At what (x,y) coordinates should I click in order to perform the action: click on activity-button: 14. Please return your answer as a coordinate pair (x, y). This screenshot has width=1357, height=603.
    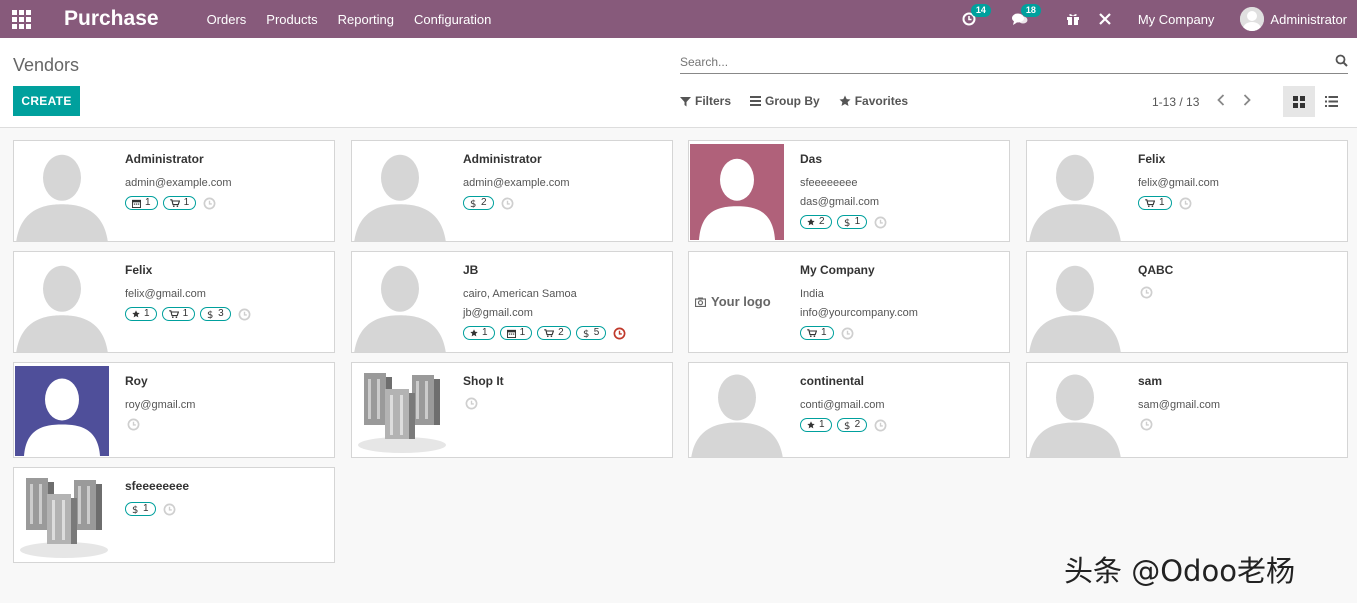
    Looking at the image, I should click on (976, 15).